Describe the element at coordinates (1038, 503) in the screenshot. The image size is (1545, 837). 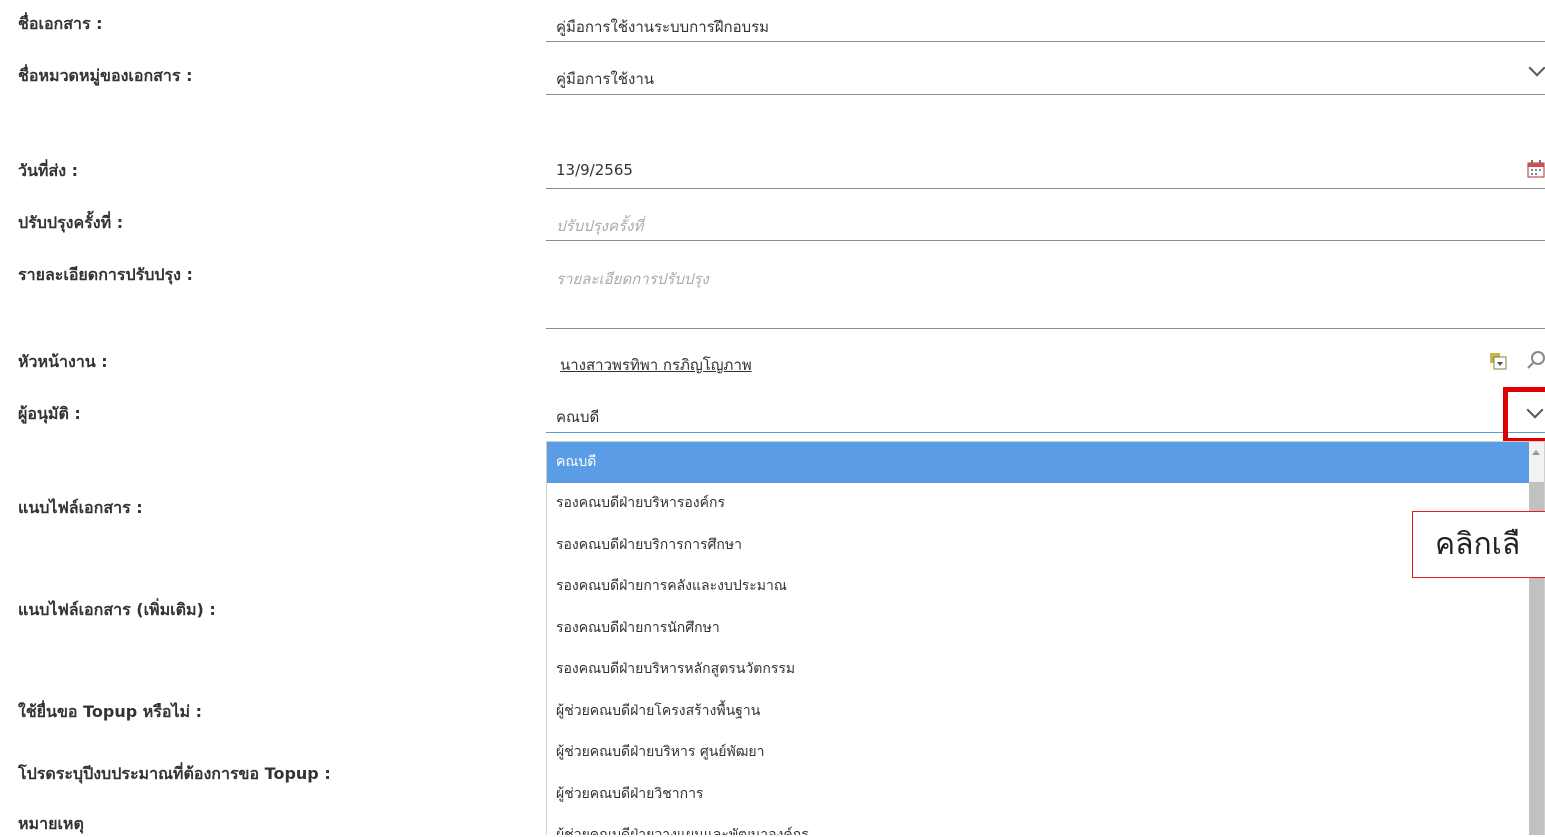
I see `dropdown-option: รองคณบดีฝ่ายบริหารองค์กร` at that location.